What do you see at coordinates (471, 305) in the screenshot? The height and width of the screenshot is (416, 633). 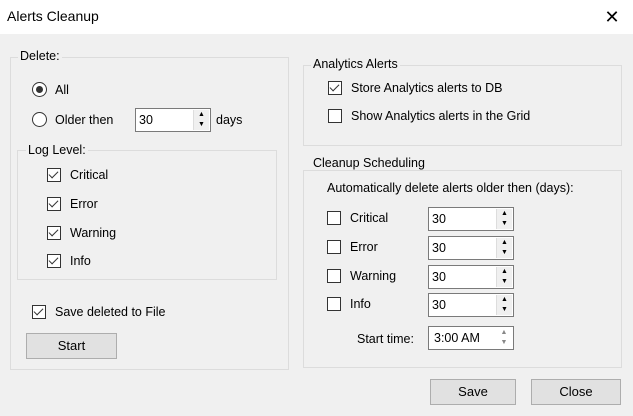 I see `sched-info-spinner: 30 ▲ ▼` at bounding box center [471, 305].